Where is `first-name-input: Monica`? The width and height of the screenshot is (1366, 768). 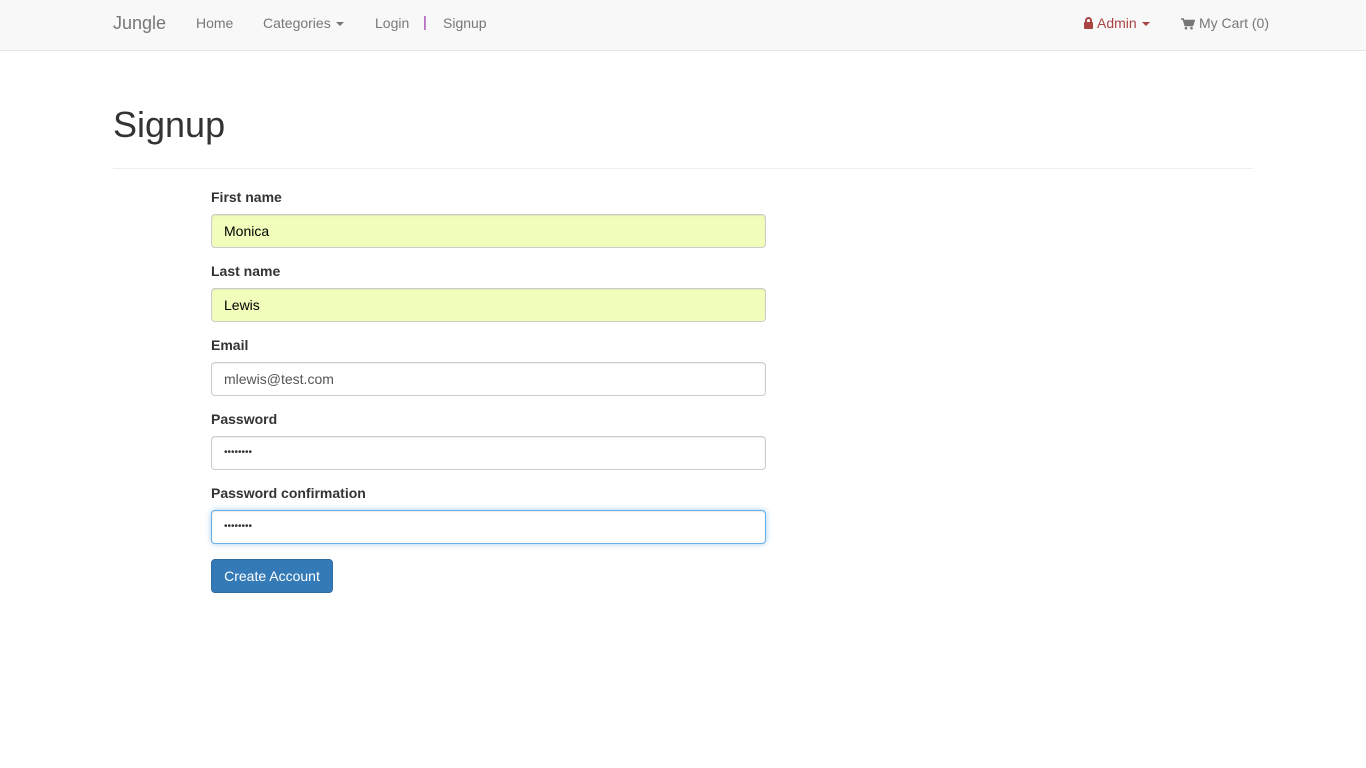
first-name-input: Monica is located at coordinates (488, 231).